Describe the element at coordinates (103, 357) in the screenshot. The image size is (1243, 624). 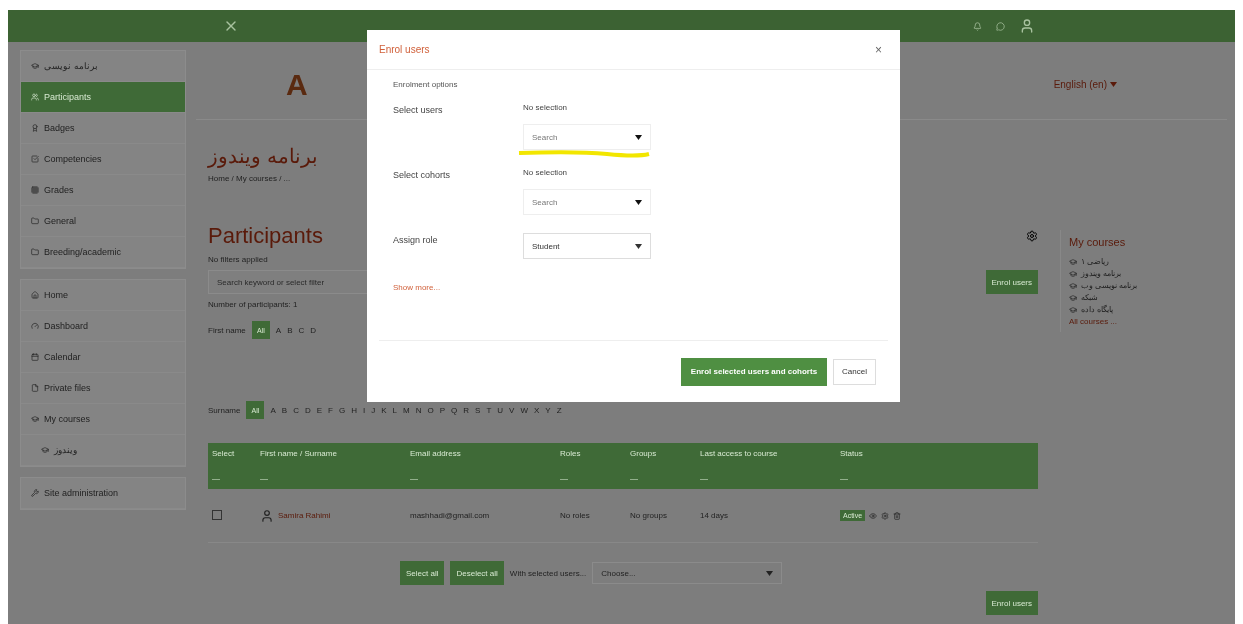
I see `sidebar-item: Calendar` at that location.